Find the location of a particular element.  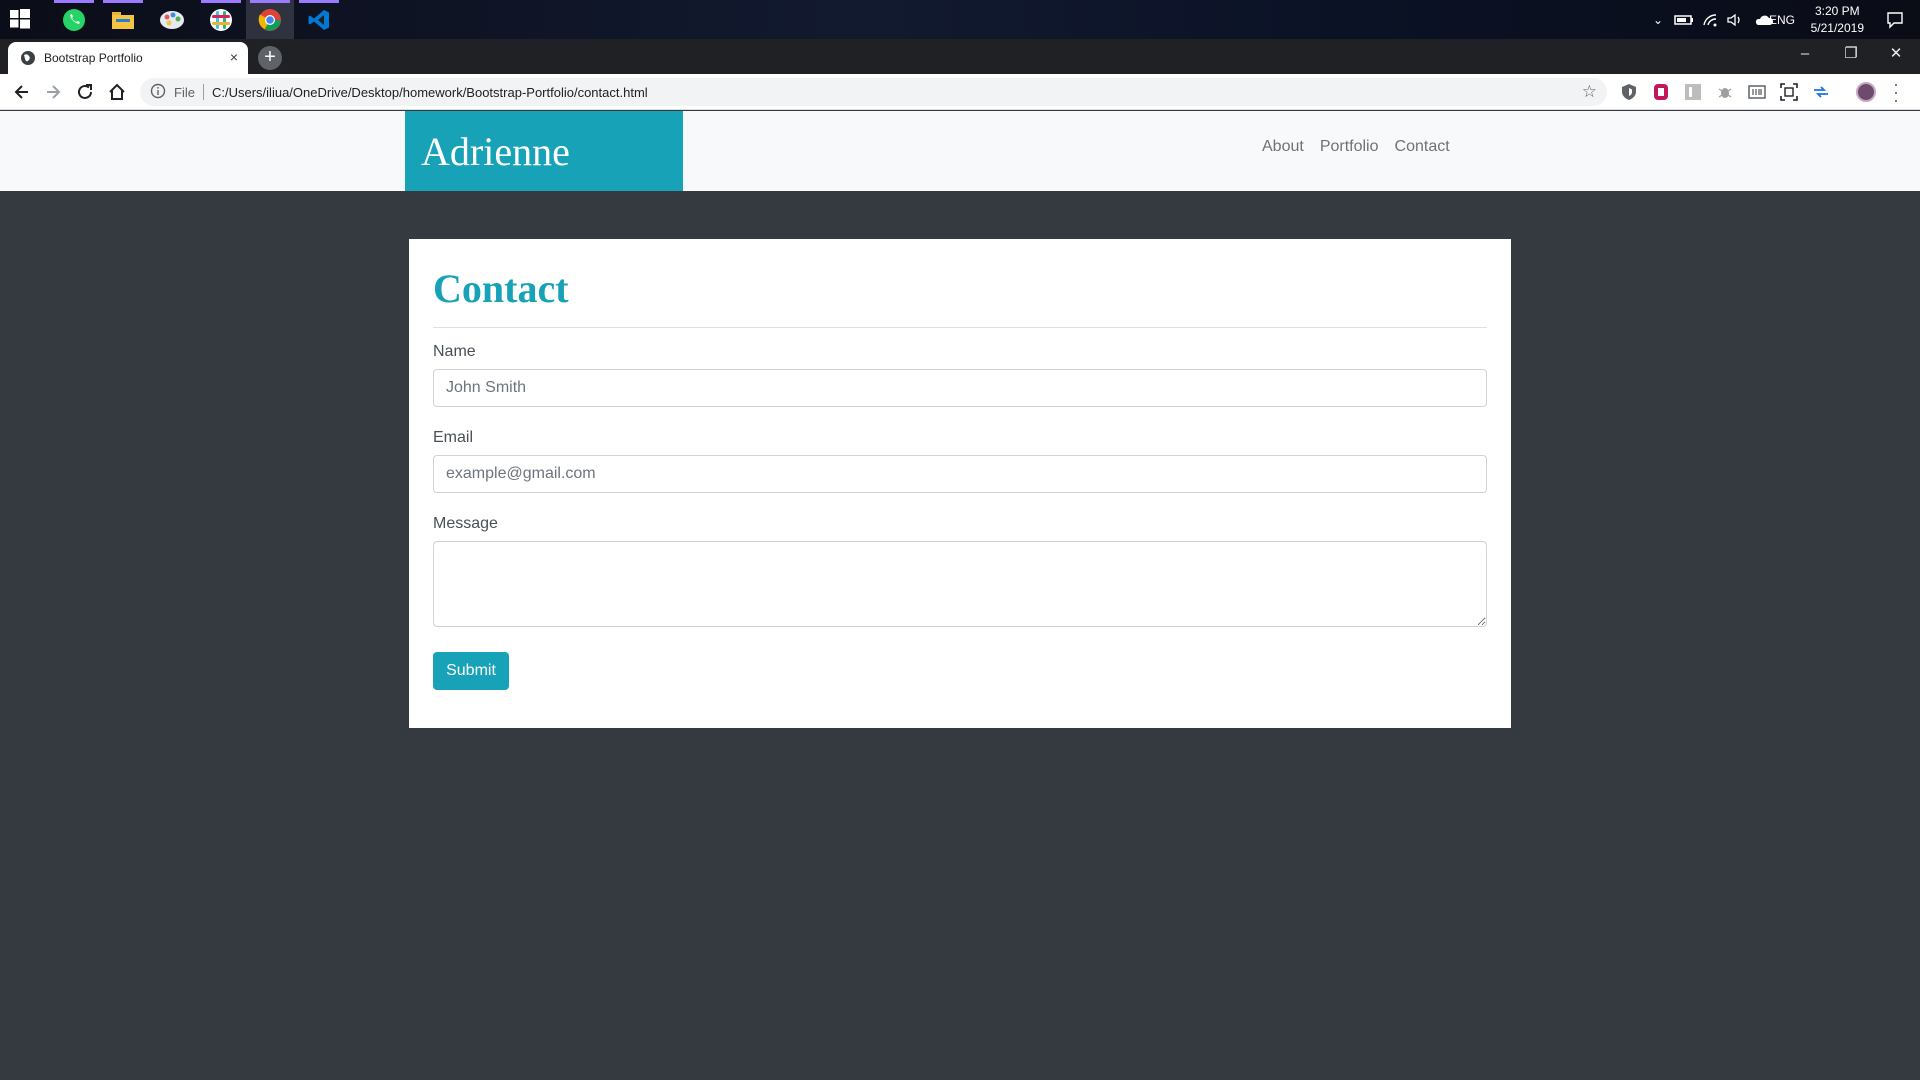

tab-close-icon: × is located at coordinates (234, 57).